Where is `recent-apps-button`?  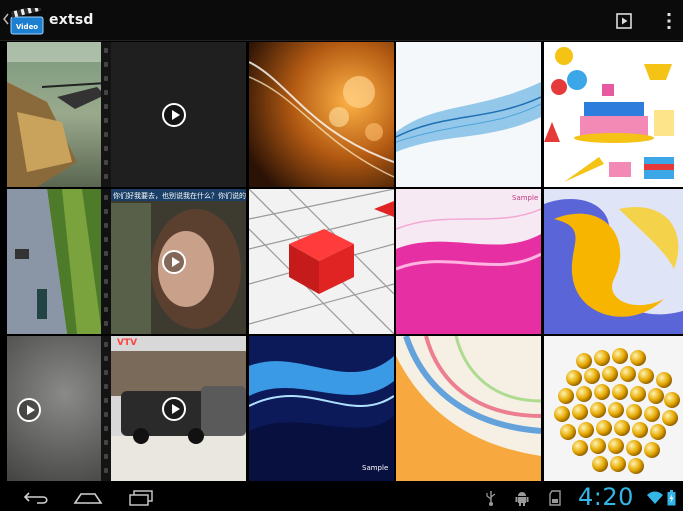
recent-apps-button is located at coordinates (141, 498).